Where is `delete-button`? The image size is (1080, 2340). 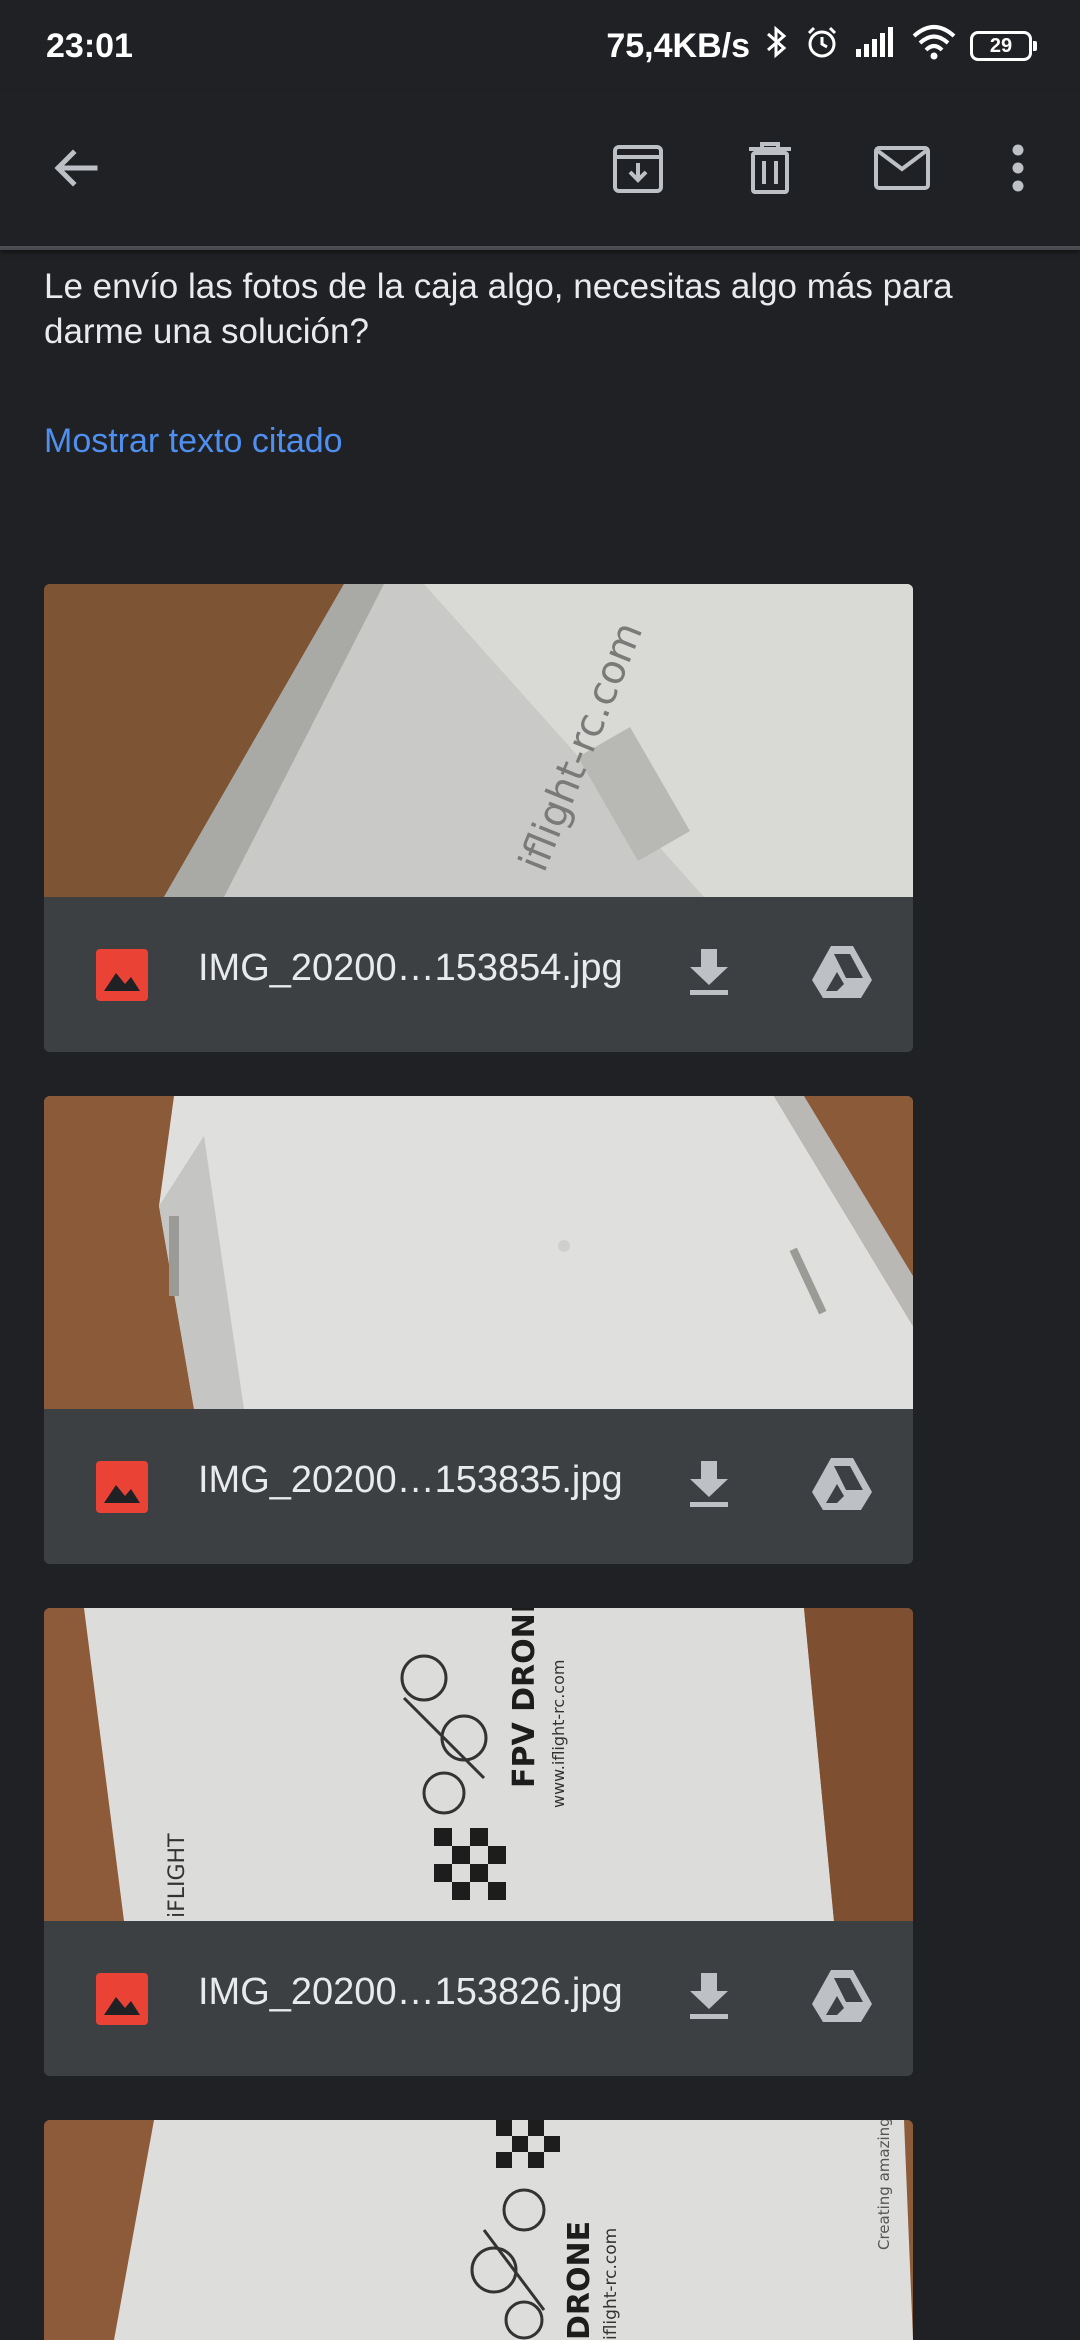
delete-button is located at coordinates (770, 170).